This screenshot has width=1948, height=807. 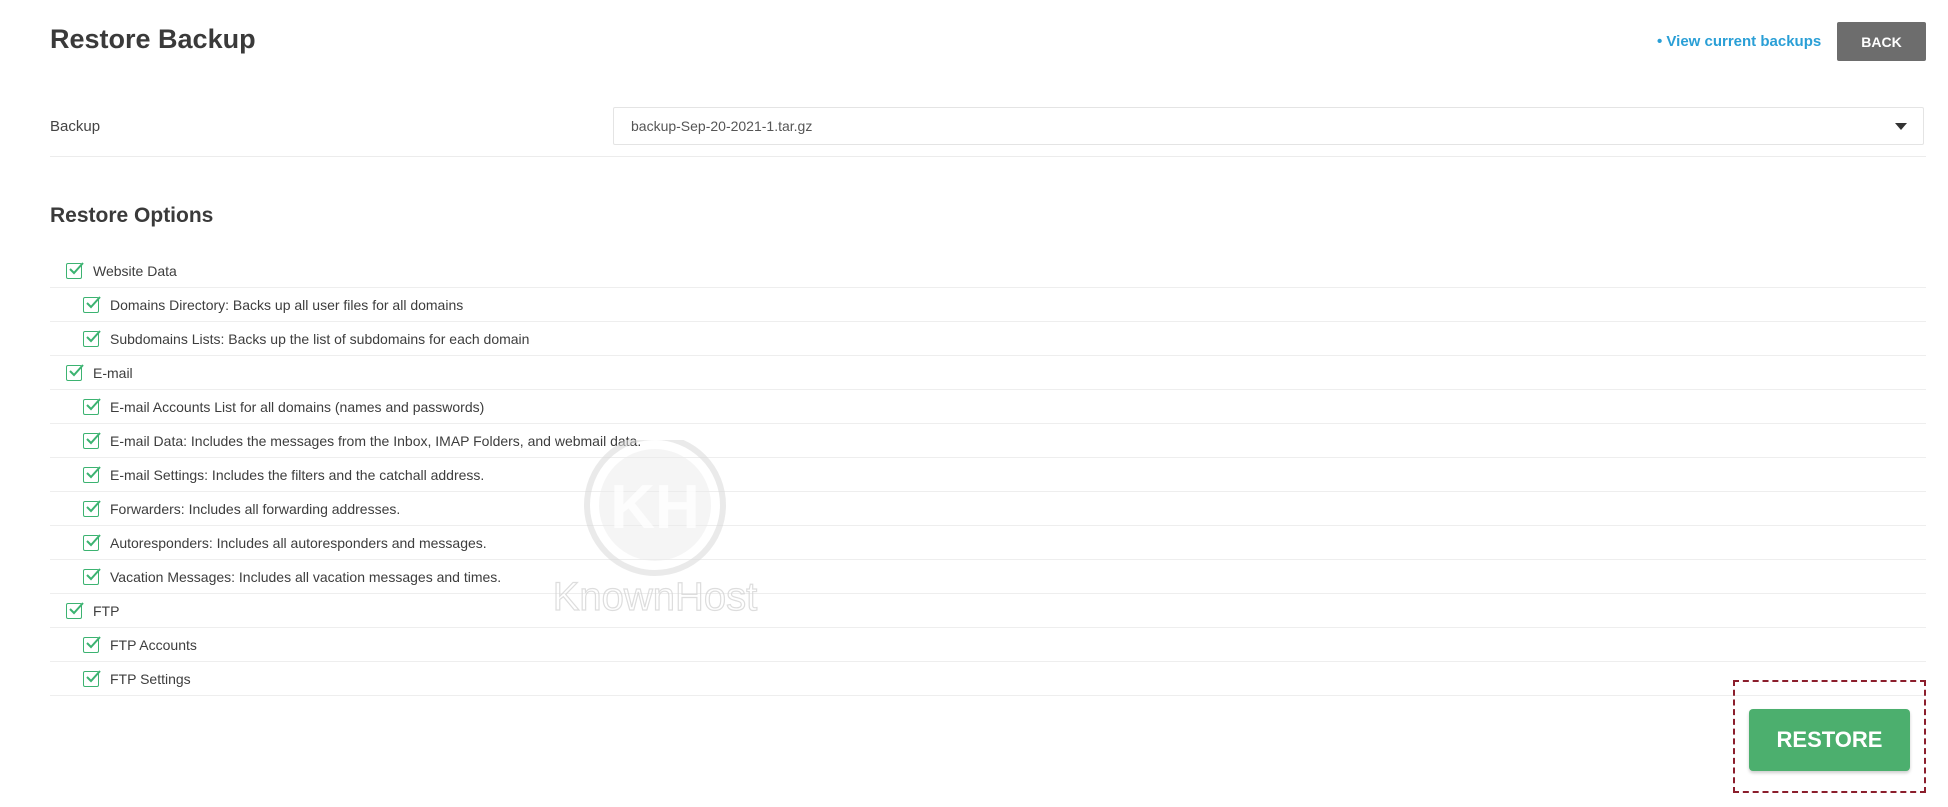 What do you see at coordinates (988, 373) in the screenshot?
I see `restore-option-row: E-mail` at bounding box center [988, 373].